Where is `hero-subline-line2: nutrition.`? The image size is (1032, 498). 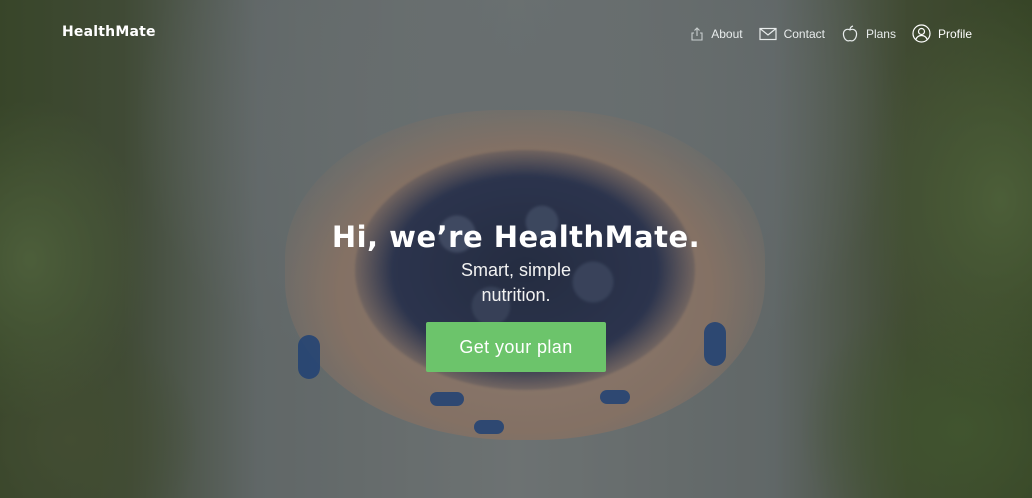
hero-subline-line2: nutrition. is located at coordinates (516, 295).